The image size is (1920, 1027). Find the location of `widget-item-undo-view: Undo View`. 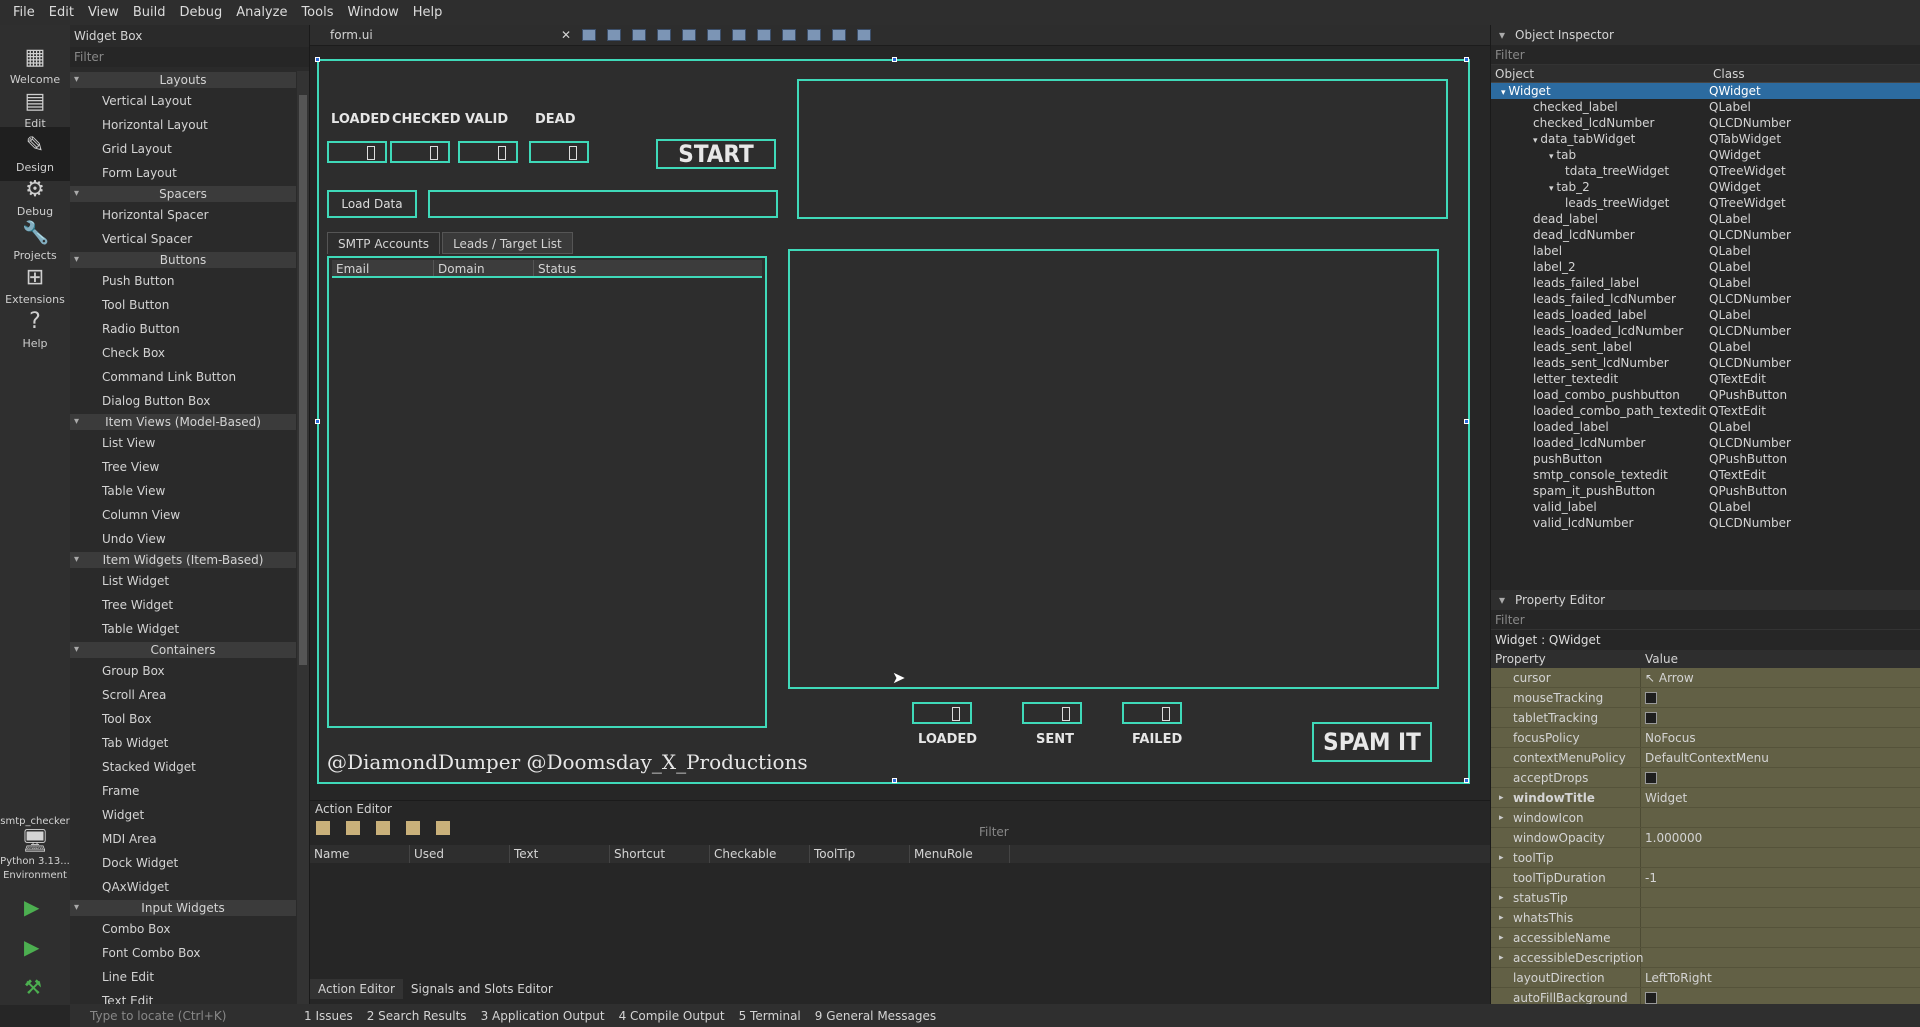

widget-item-undo-view: Undo View is located at coordinates (183, 539).